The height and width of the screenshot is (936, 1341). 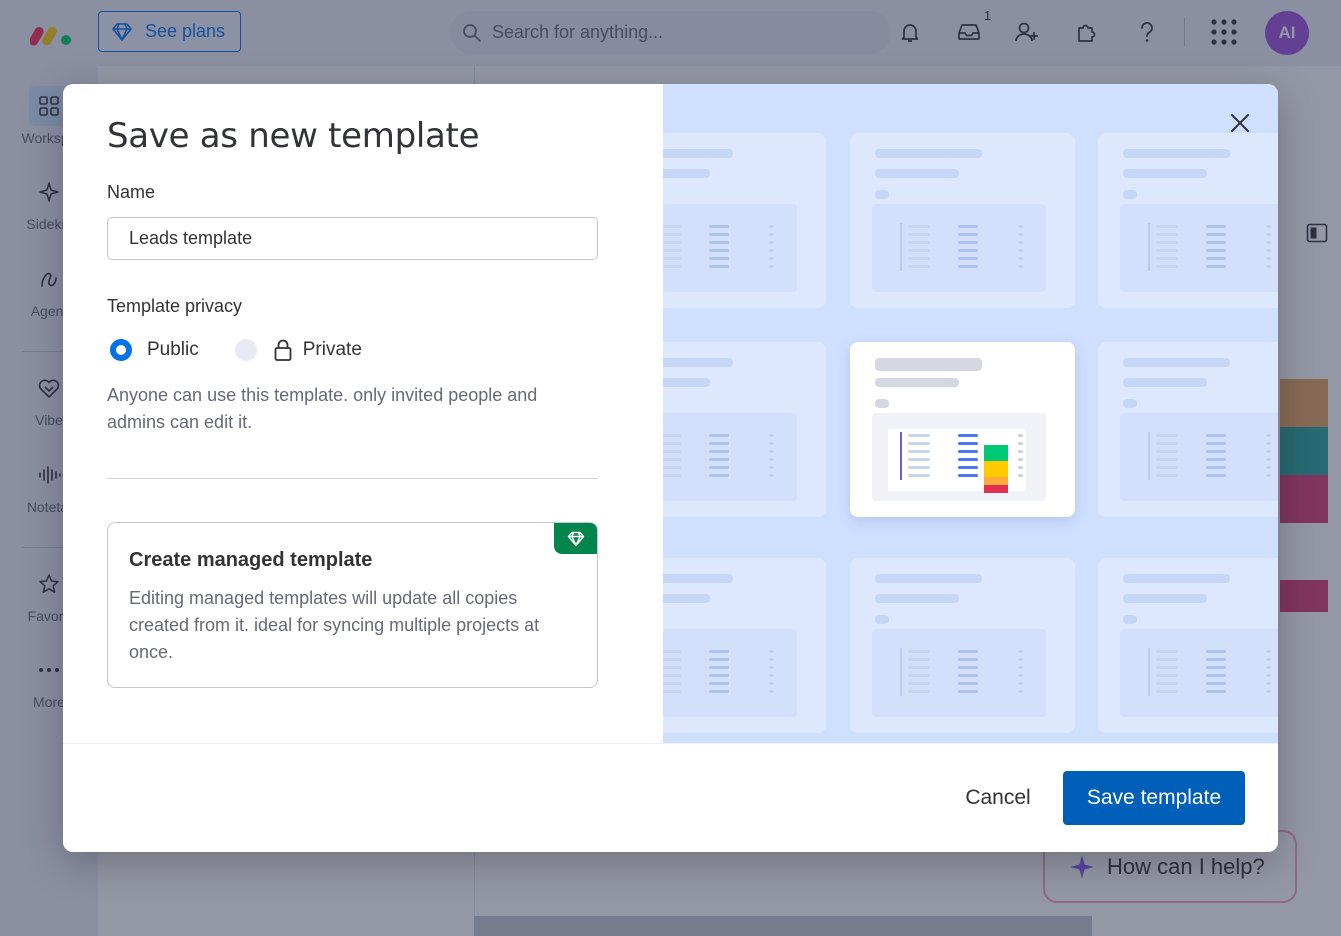 What do you see at coordinates (154, 350) in the screenshot?
I see `radio-option-public: Public` at bounding box center [154, 350].